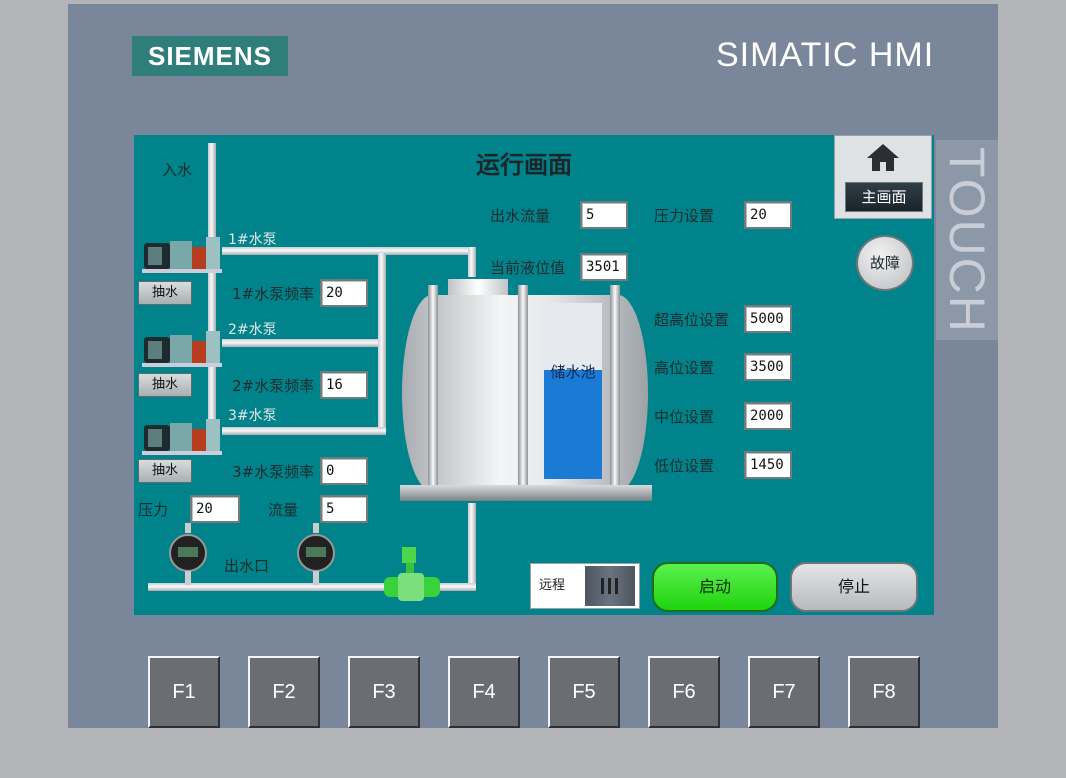 The height and width of the screenshot is (778, 1066). I want to click on setpoint-label-ultra-high: 超高位设置, so click(692, 320).